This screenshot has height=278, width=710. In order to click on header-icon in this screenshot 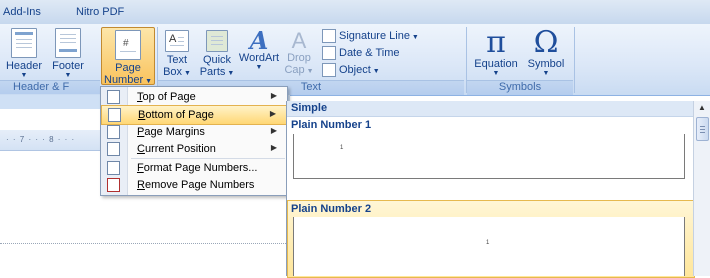, I will do `click(24, 43)`.